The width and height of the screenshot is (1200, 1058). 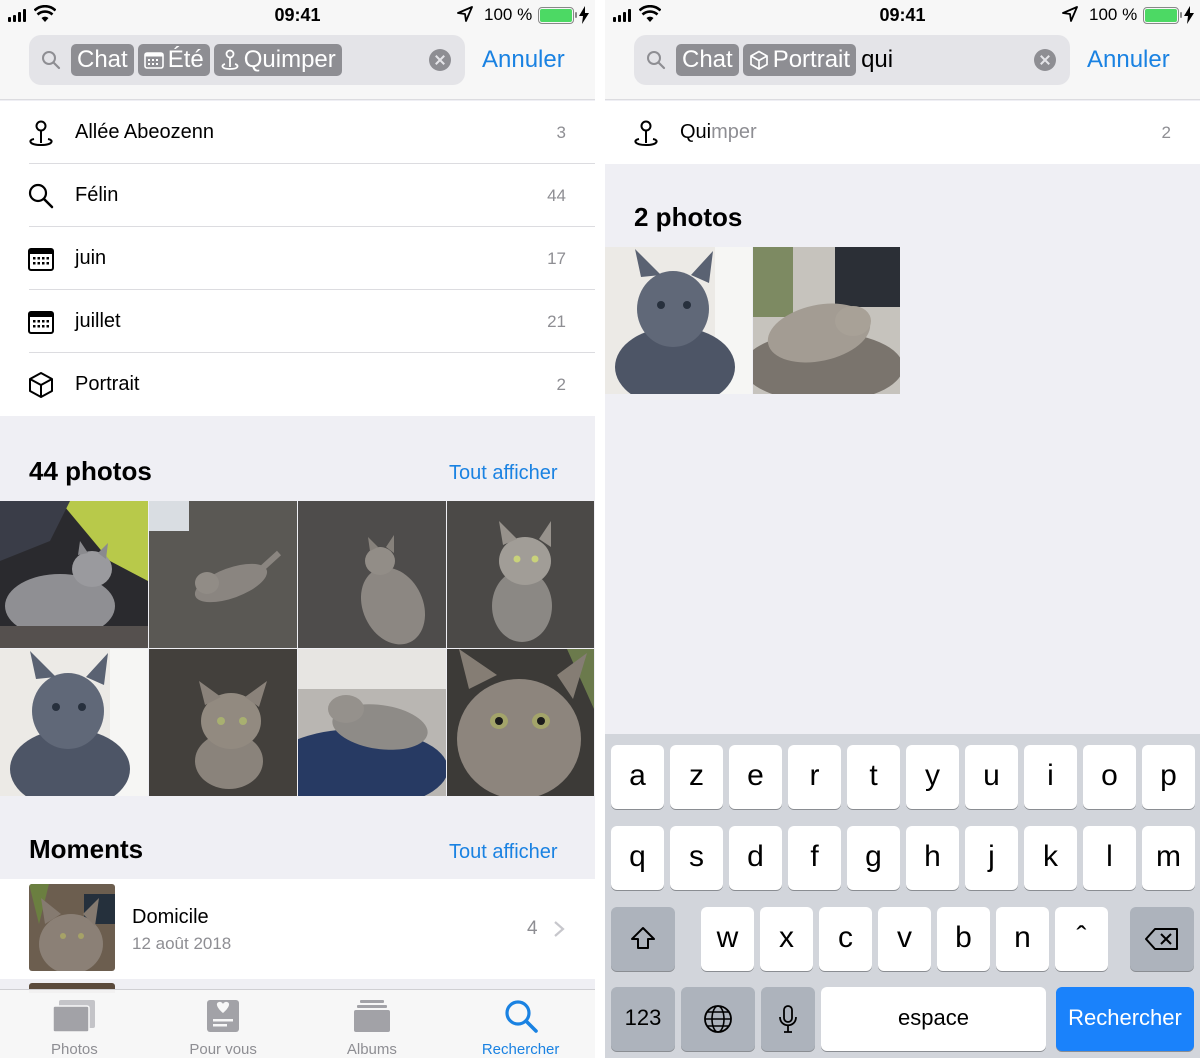 What do you see at coordinates (74, 1049) in the screenshot?
I see `tab-label: Photos` at bounding box center [74, 1049].